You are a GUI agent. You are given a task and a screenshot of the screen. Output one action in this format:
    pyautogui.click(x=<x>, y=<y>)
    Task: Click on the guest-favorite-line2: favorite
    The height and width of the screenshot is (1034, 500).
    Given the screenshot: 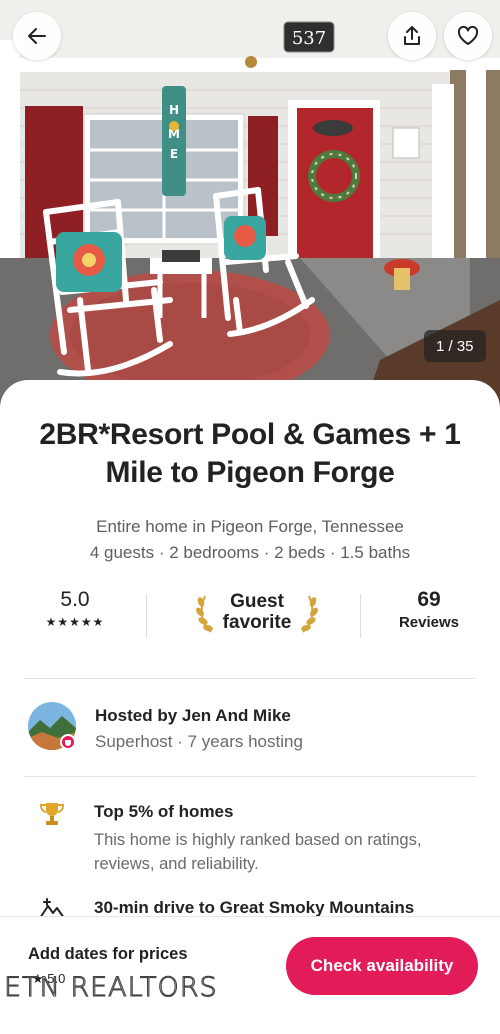 What is the action you would take?
    pyautogui.click(x=257, y=622)
    